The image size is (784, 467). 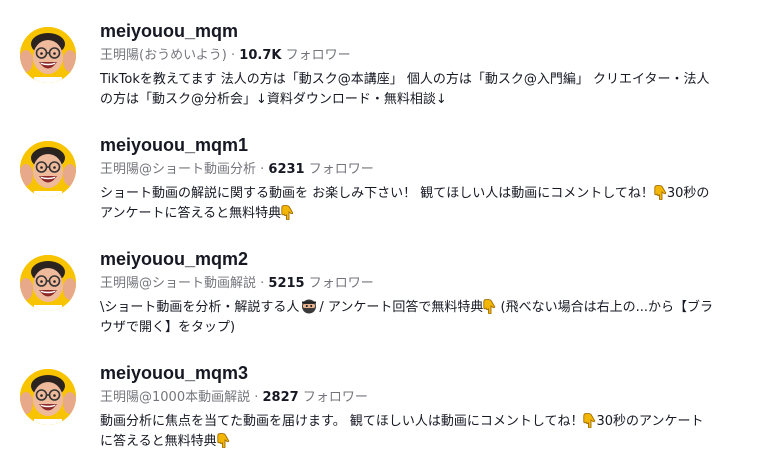 I want to click on followers-count: 6231, so click(x=286, y=169).